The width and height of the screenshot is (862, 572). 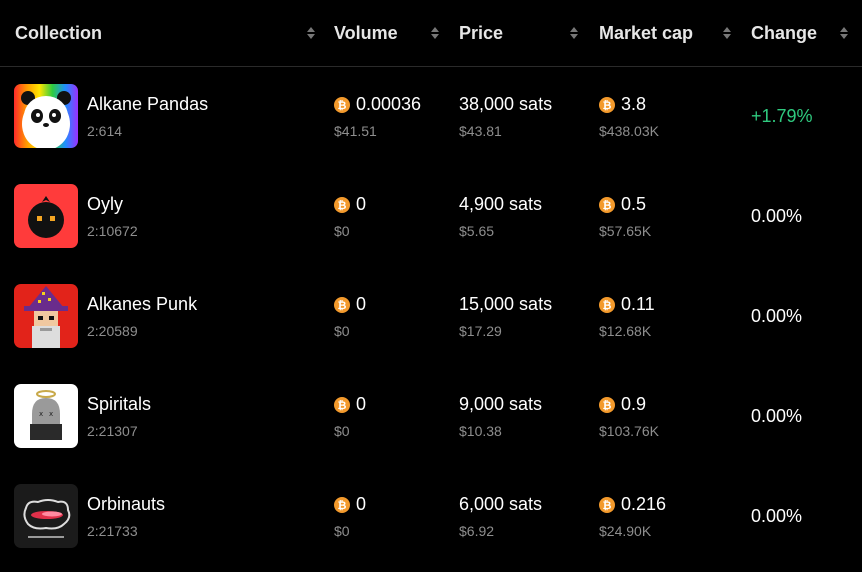 What do you see at coordinates (59, 32) in the screenshot?
I see `column-header-label: Collection` at bounding box center [59, 32].